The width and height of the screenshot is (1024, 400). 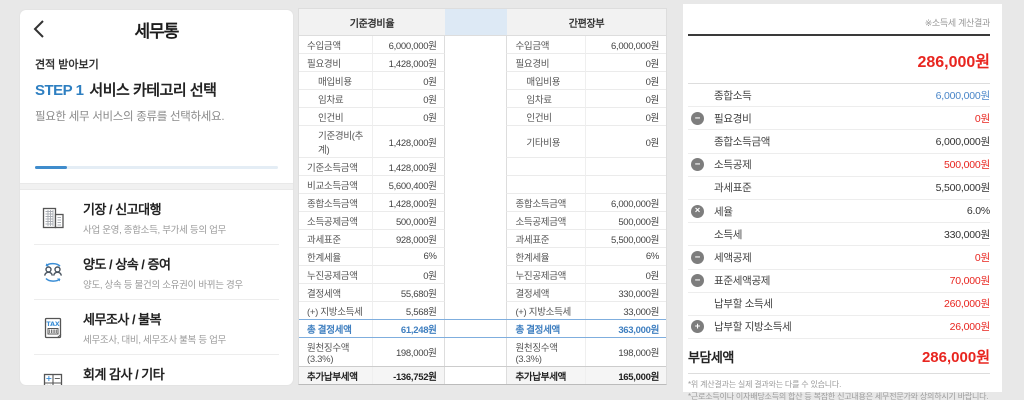 I want to click on table-row: 한계세율 6% 한계세율 6%, so click(x=483, y=257).